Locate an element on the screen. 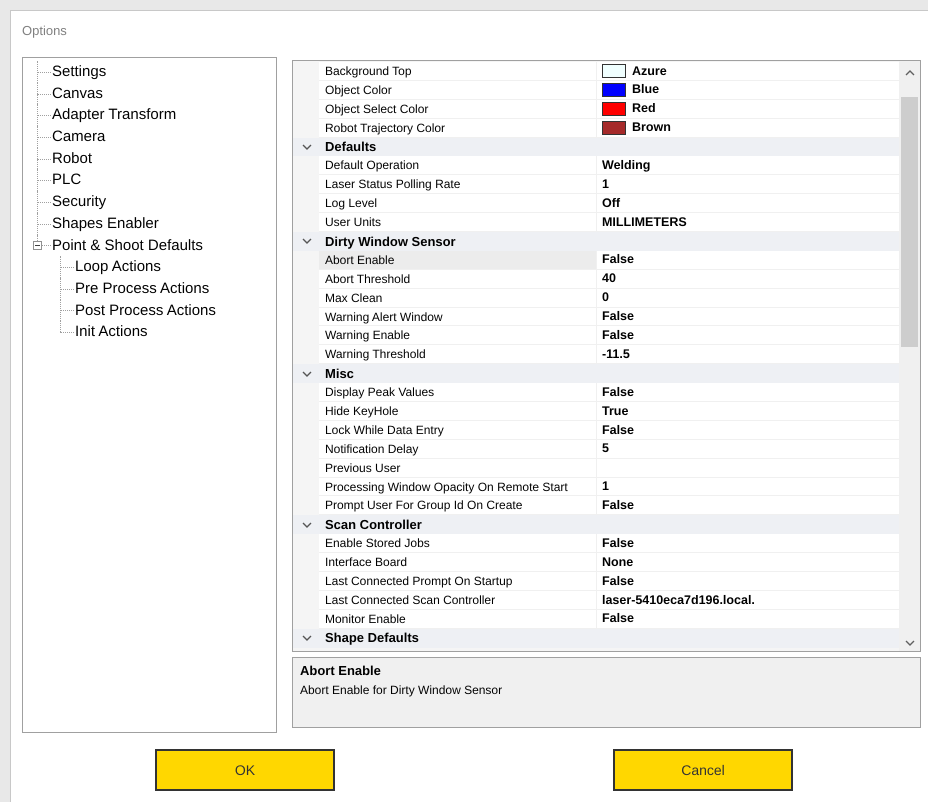  value-cell: 5 is located at coordinates (748, 449).